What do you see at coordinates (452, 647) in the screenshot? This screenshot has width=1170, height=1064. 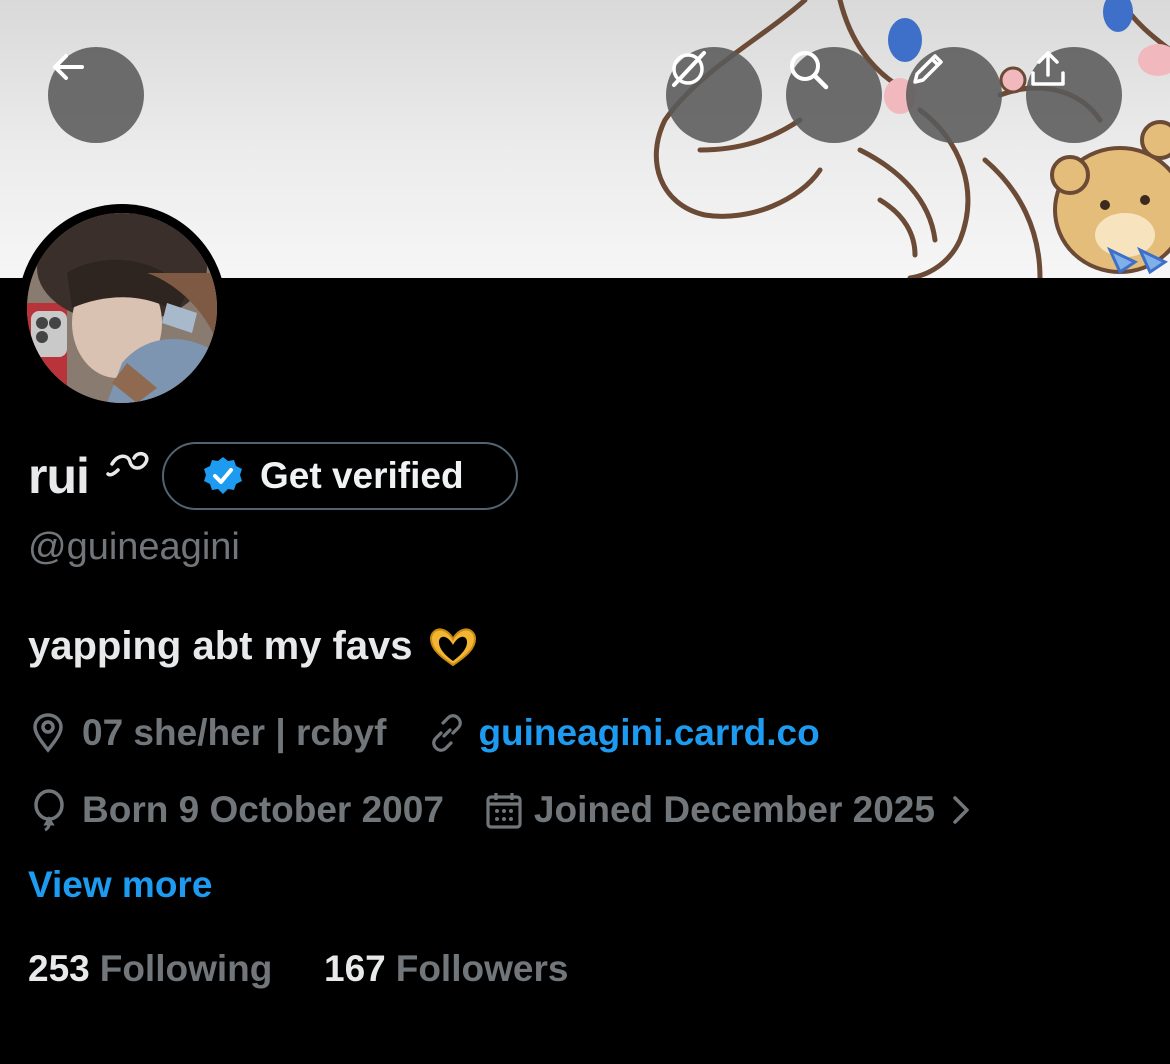 I see `heart-hands-emoji` at bounding box center [452, 647].